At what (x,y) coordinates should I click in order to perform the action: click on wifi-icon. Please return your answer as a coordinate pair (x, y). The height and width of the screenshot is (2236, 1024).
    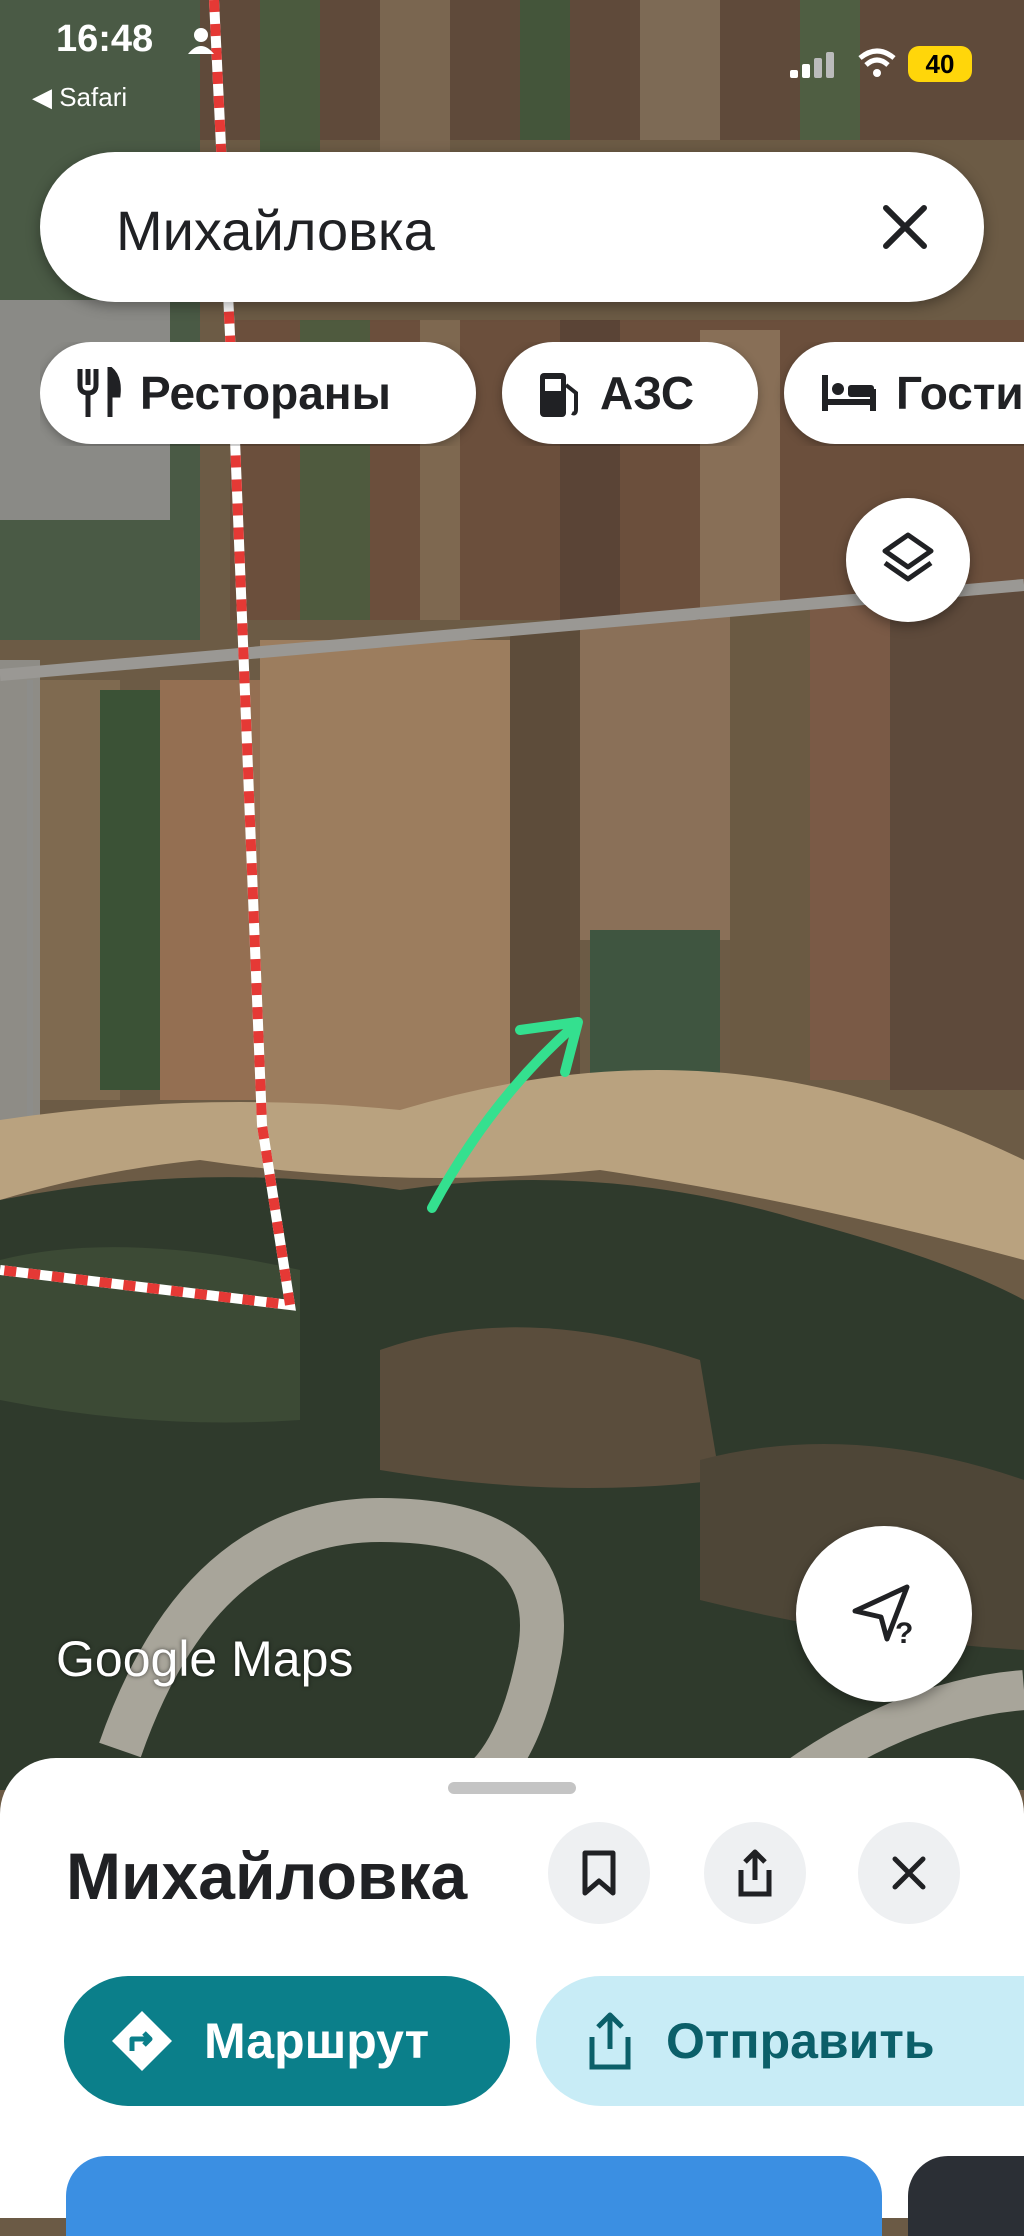
    Looking at the image, I should click on (877, 62).